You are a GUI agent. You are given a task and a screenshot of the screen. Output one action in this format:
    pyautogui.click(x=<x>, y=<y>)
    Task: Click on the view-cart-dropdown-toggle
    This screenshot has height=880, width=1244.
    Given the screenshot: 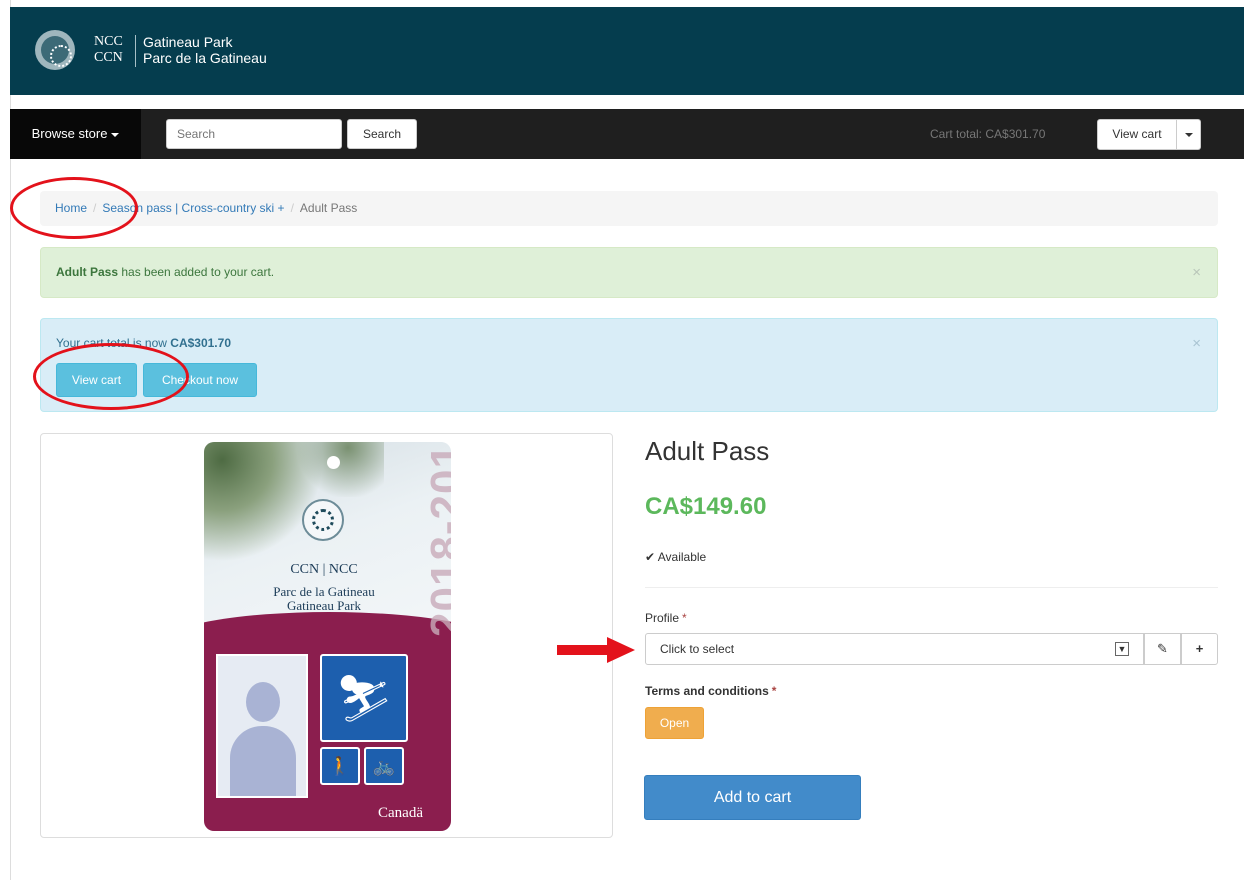 What is the action you would take?
    pyautogui.click(x=1189, y=134)
    